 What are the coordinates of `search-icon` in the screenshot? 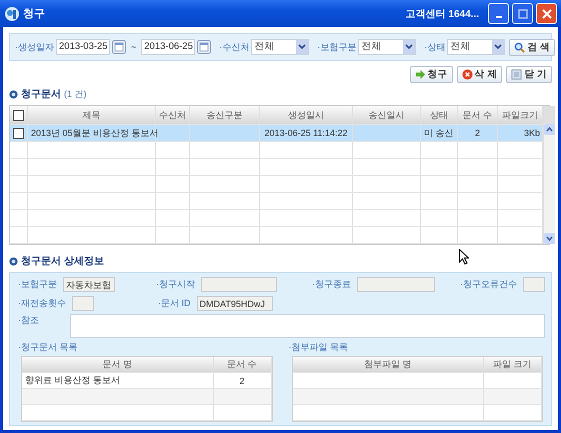 It's located at (520, 47).